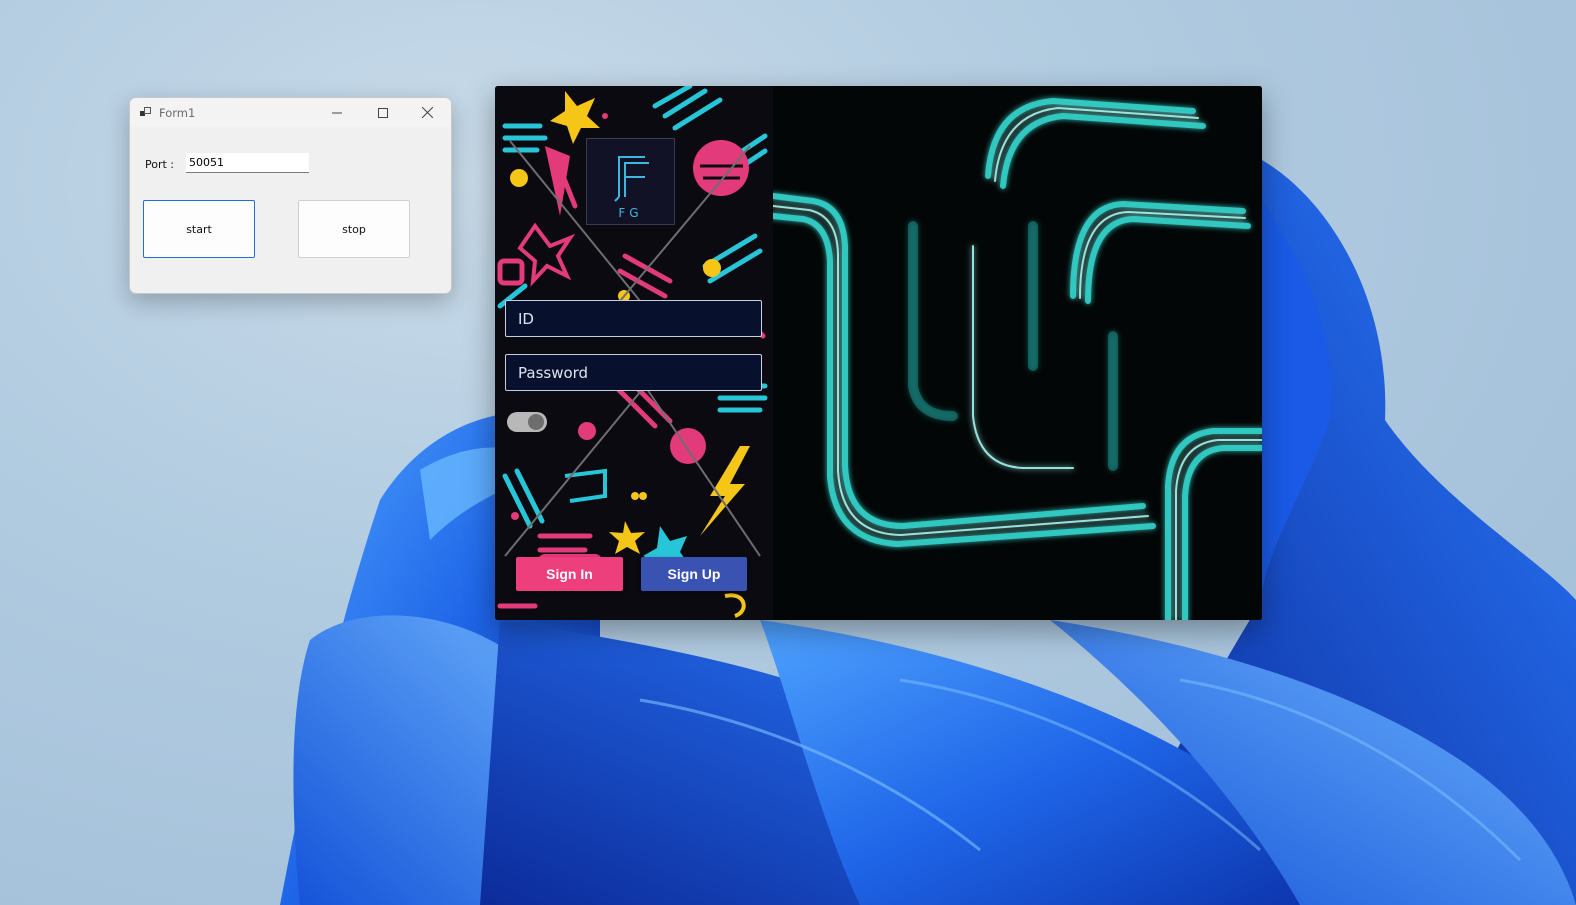 This screenshot has width=1576, height=905. Describe the element at coordinates (569, 574) in the screenshot. I see `sign-in-button: Sign In` at that location.